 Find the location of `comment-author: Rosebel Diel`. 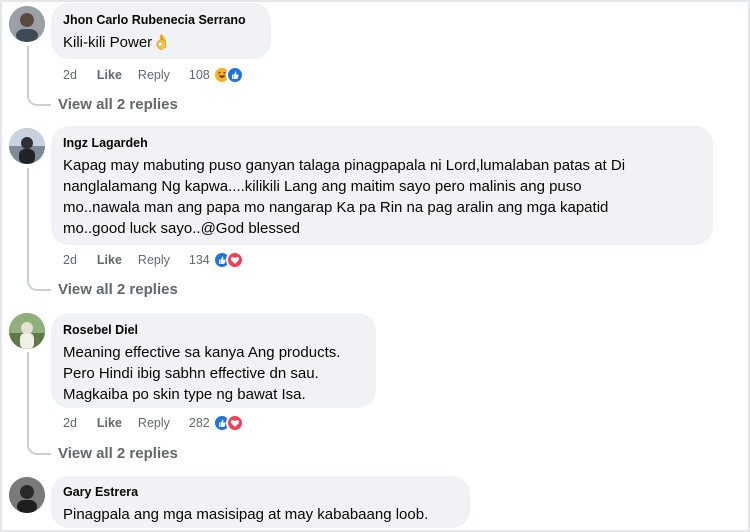

comment-author: Rosebel Diel is located at coordinates (213, 330).